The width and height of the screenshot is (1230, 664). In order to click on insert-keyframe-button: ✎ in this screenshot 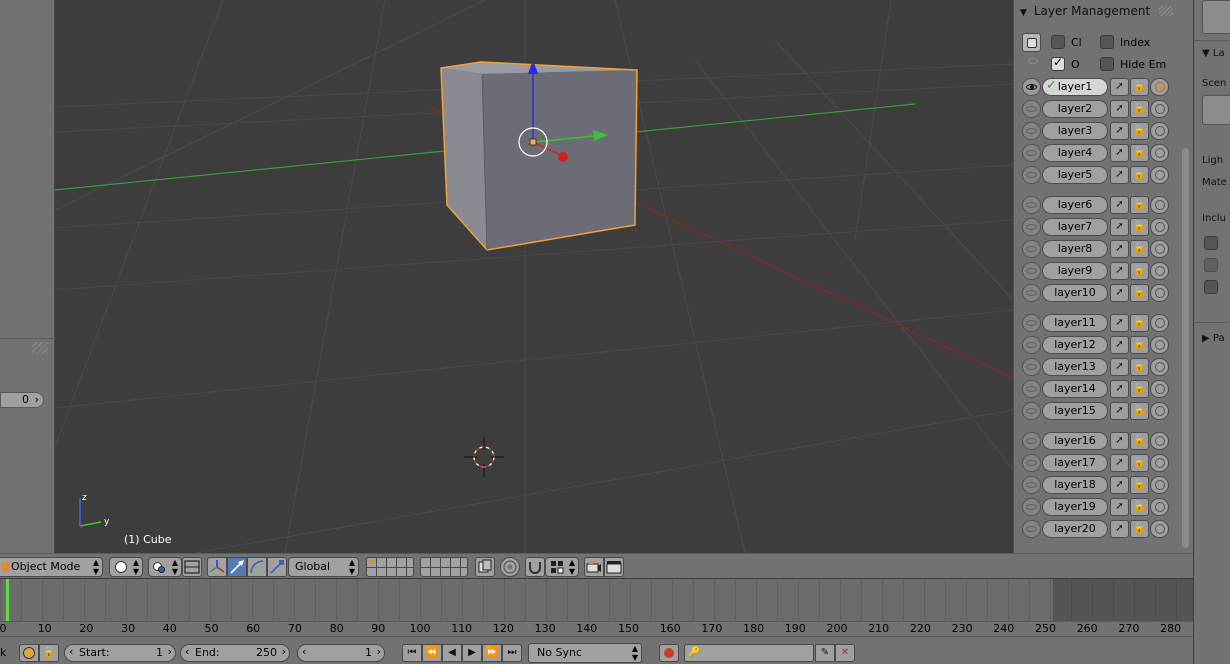, I will do `click(825, 653)`.